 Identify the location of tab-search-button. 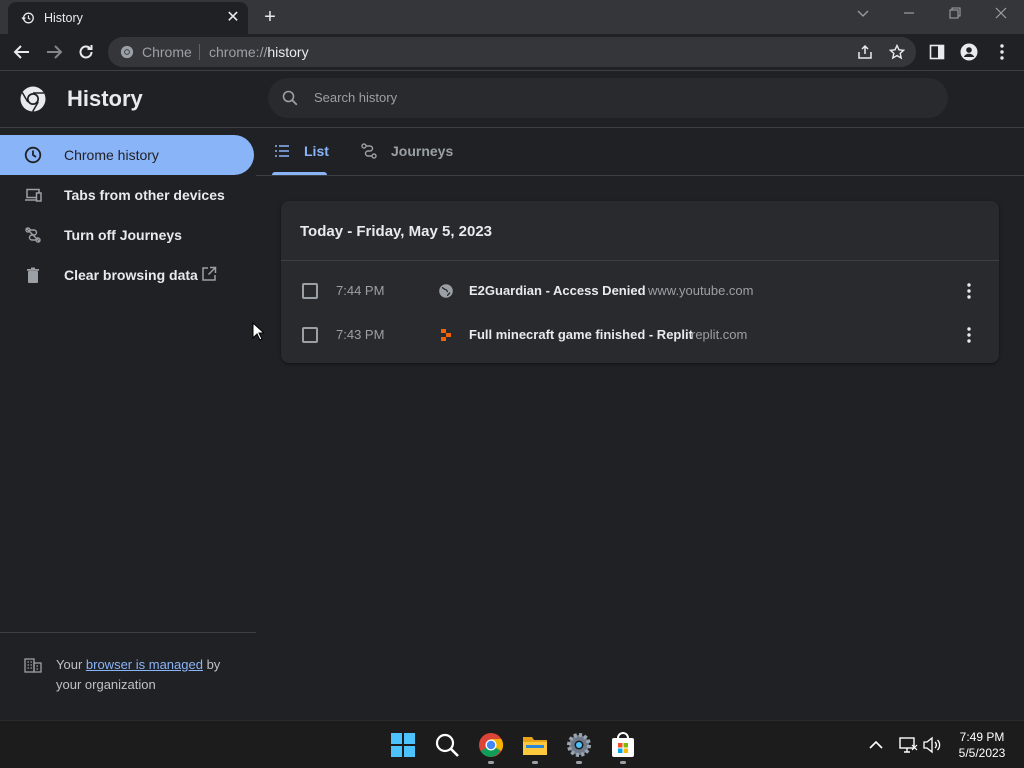
(863, 15).